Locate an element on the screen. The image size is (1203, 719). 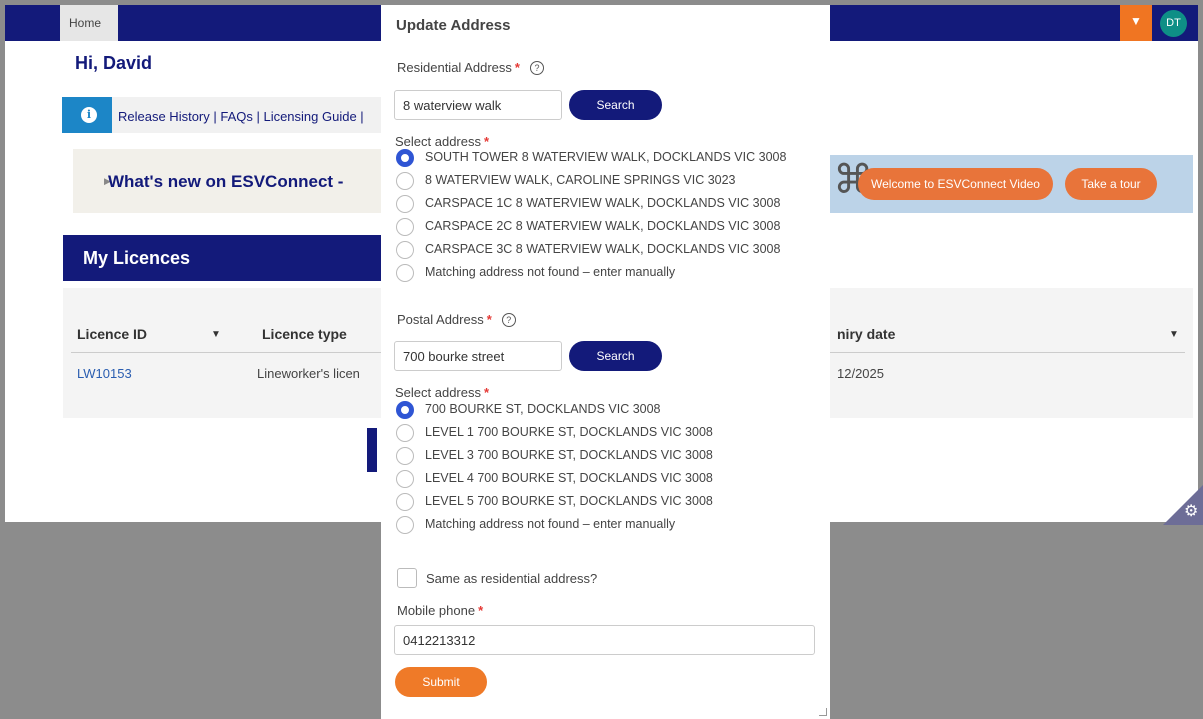
postal-address-label: Postal Address *? is located at coordinates (456, 319).